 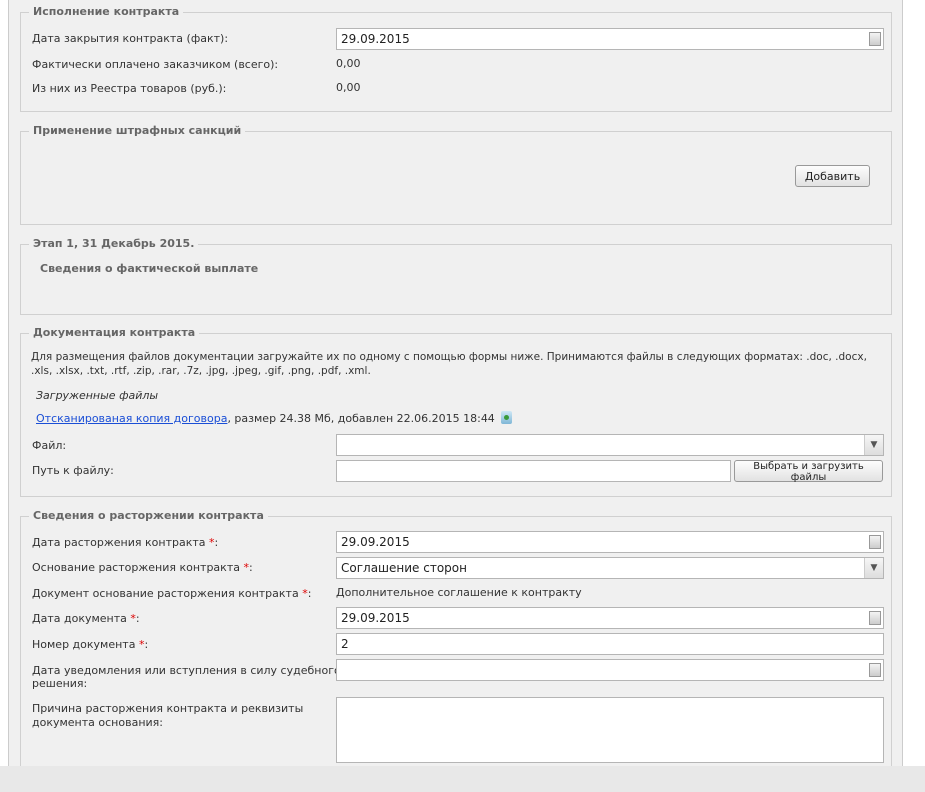 I want to click on notice-label-2: решения:, so click(x=60, y=683).